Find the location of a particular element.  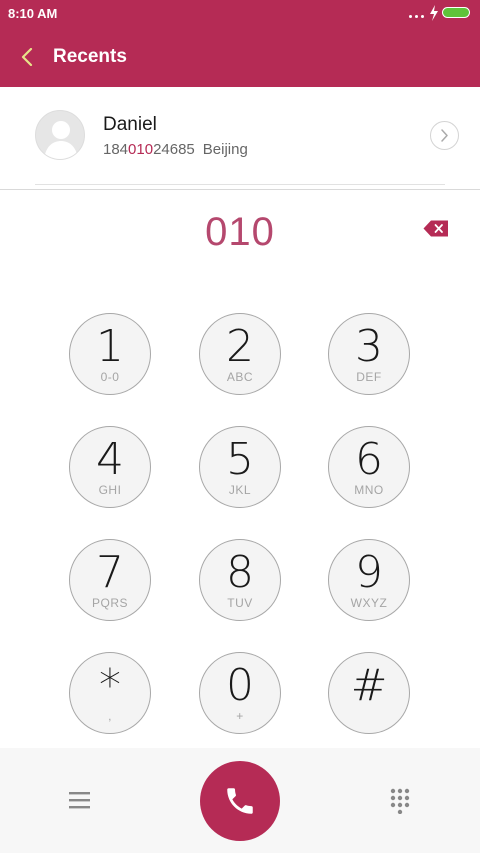

phone-icon is located at coordinates (240, 801).